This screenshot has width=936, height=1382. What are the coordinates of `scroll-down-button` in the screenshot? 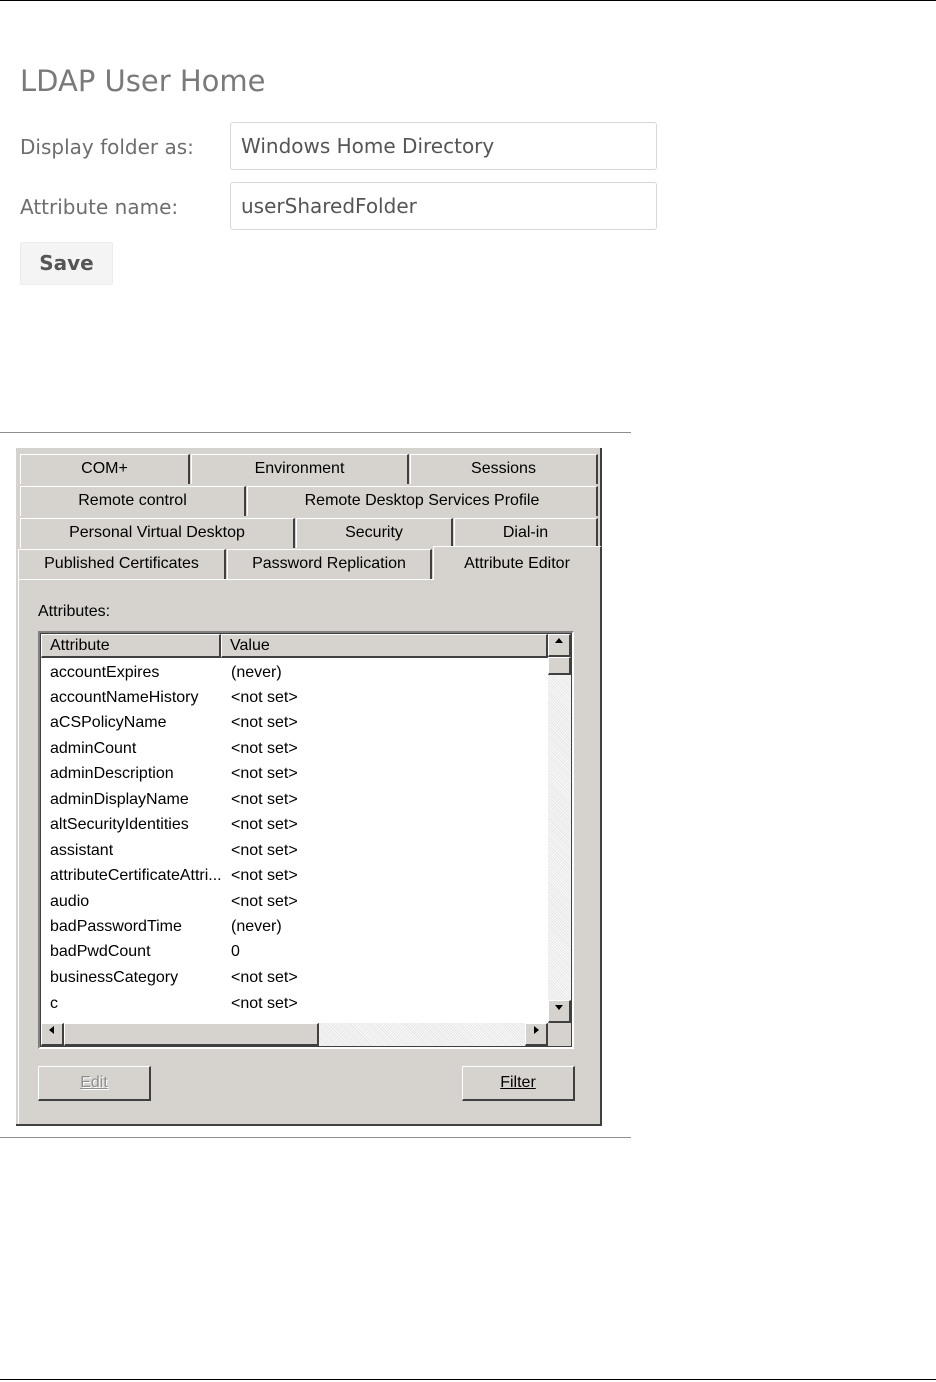 It's located at (559, 1011).